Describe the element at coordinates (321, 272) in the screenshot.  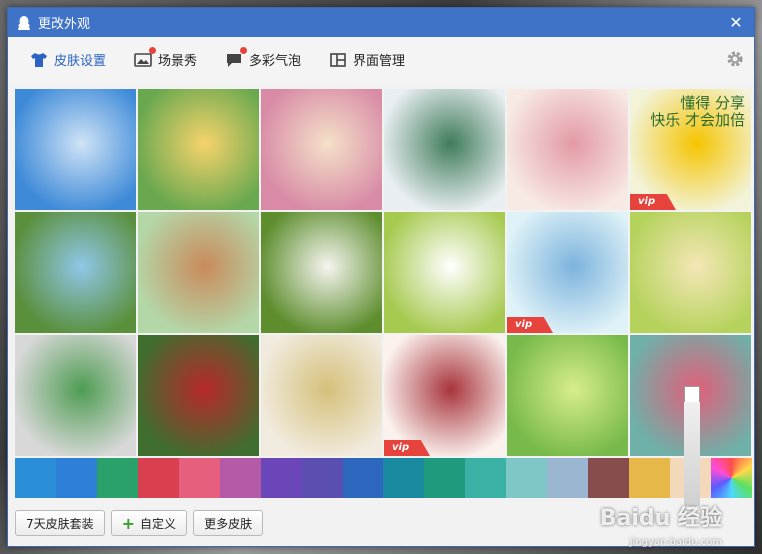
I see `skin-tile-white-flower-green` at that location.